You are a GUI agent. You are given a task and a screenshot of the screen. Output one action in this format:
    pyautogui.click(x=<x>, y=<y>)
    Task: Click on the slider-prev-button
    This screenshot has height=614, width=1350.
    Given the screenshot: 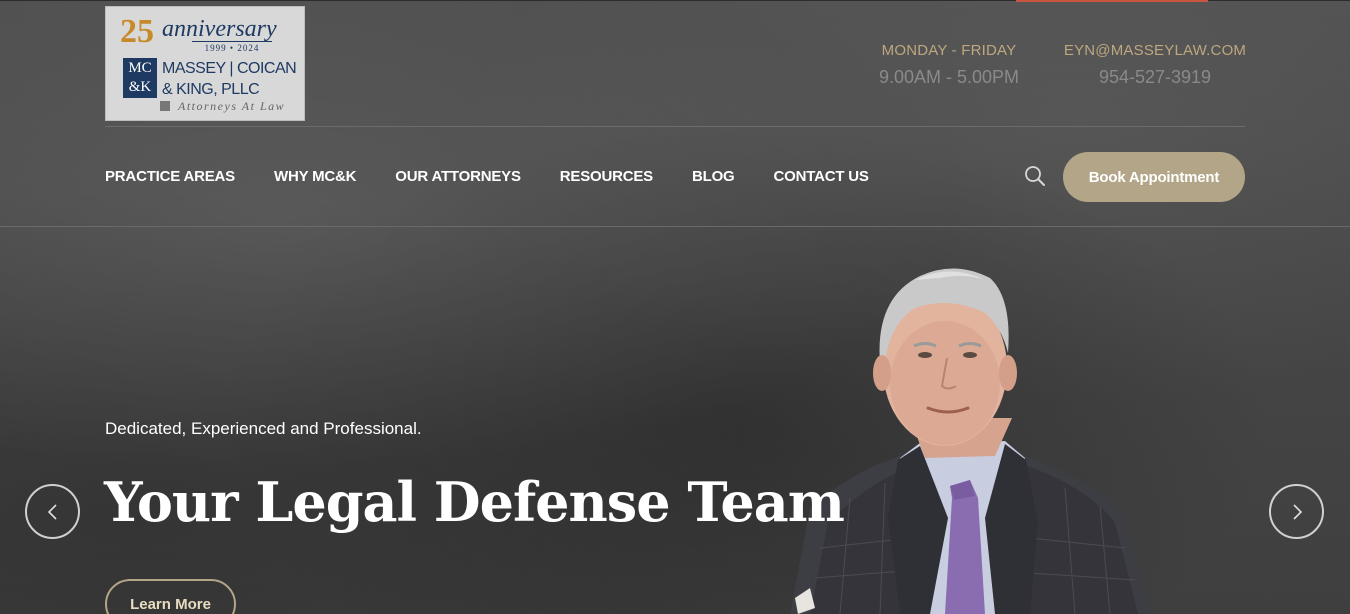 What is the action you would take?
    pyautogui.click(x=52, y=511)
    